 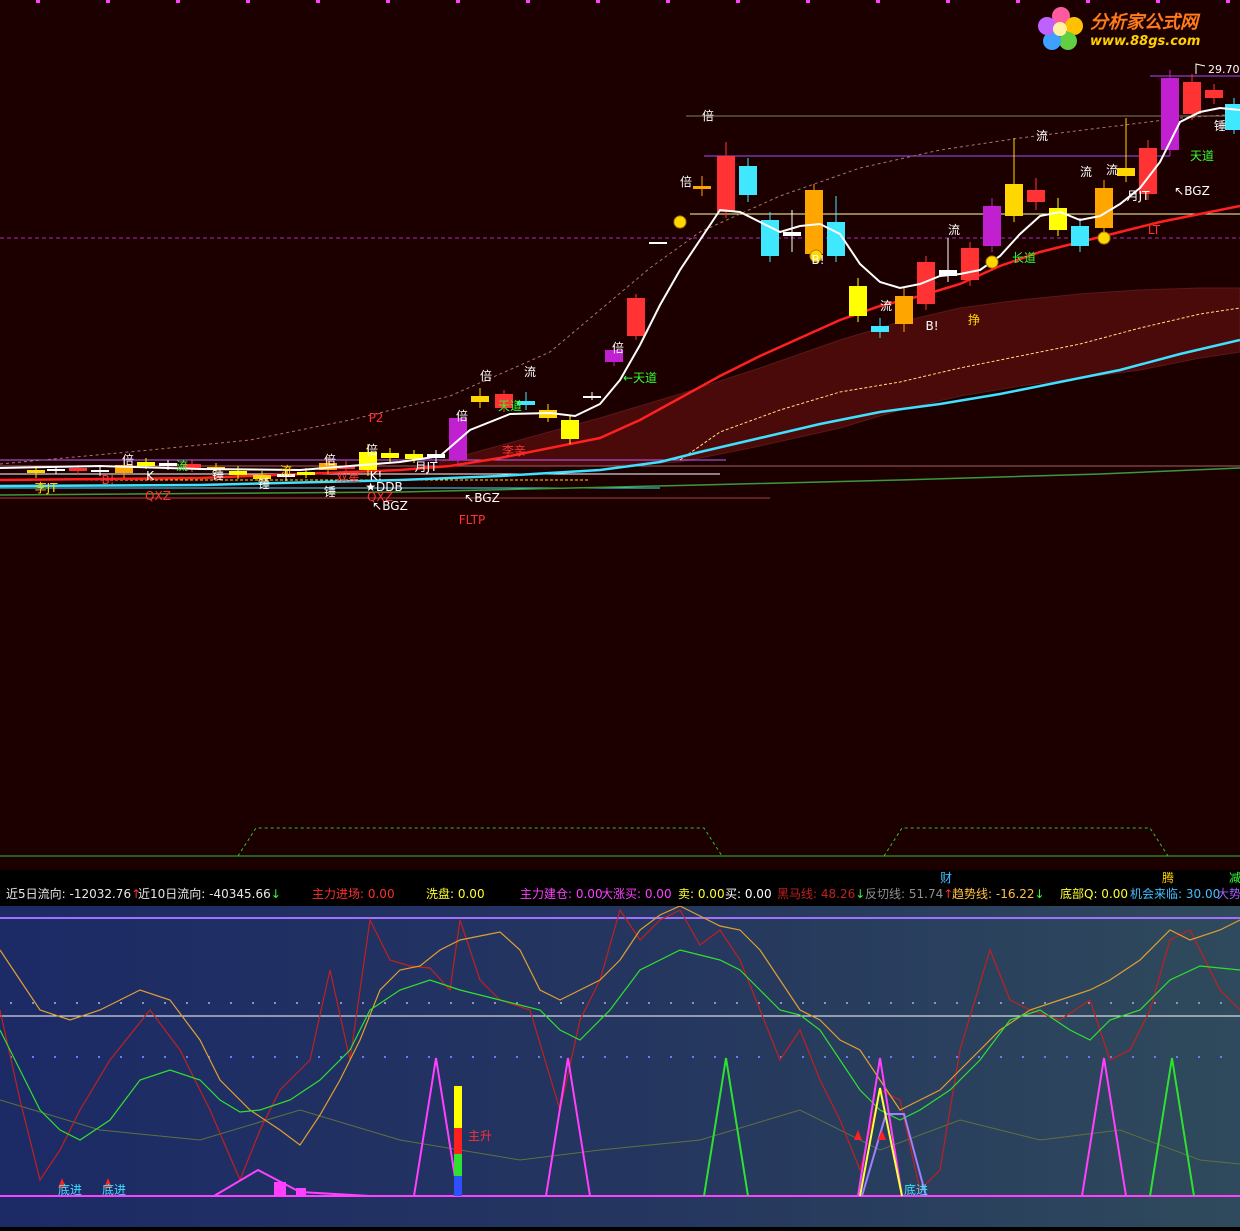 I want to click on indicator-readout: 主力建仓: 0.00, so click(x=561, y=893).